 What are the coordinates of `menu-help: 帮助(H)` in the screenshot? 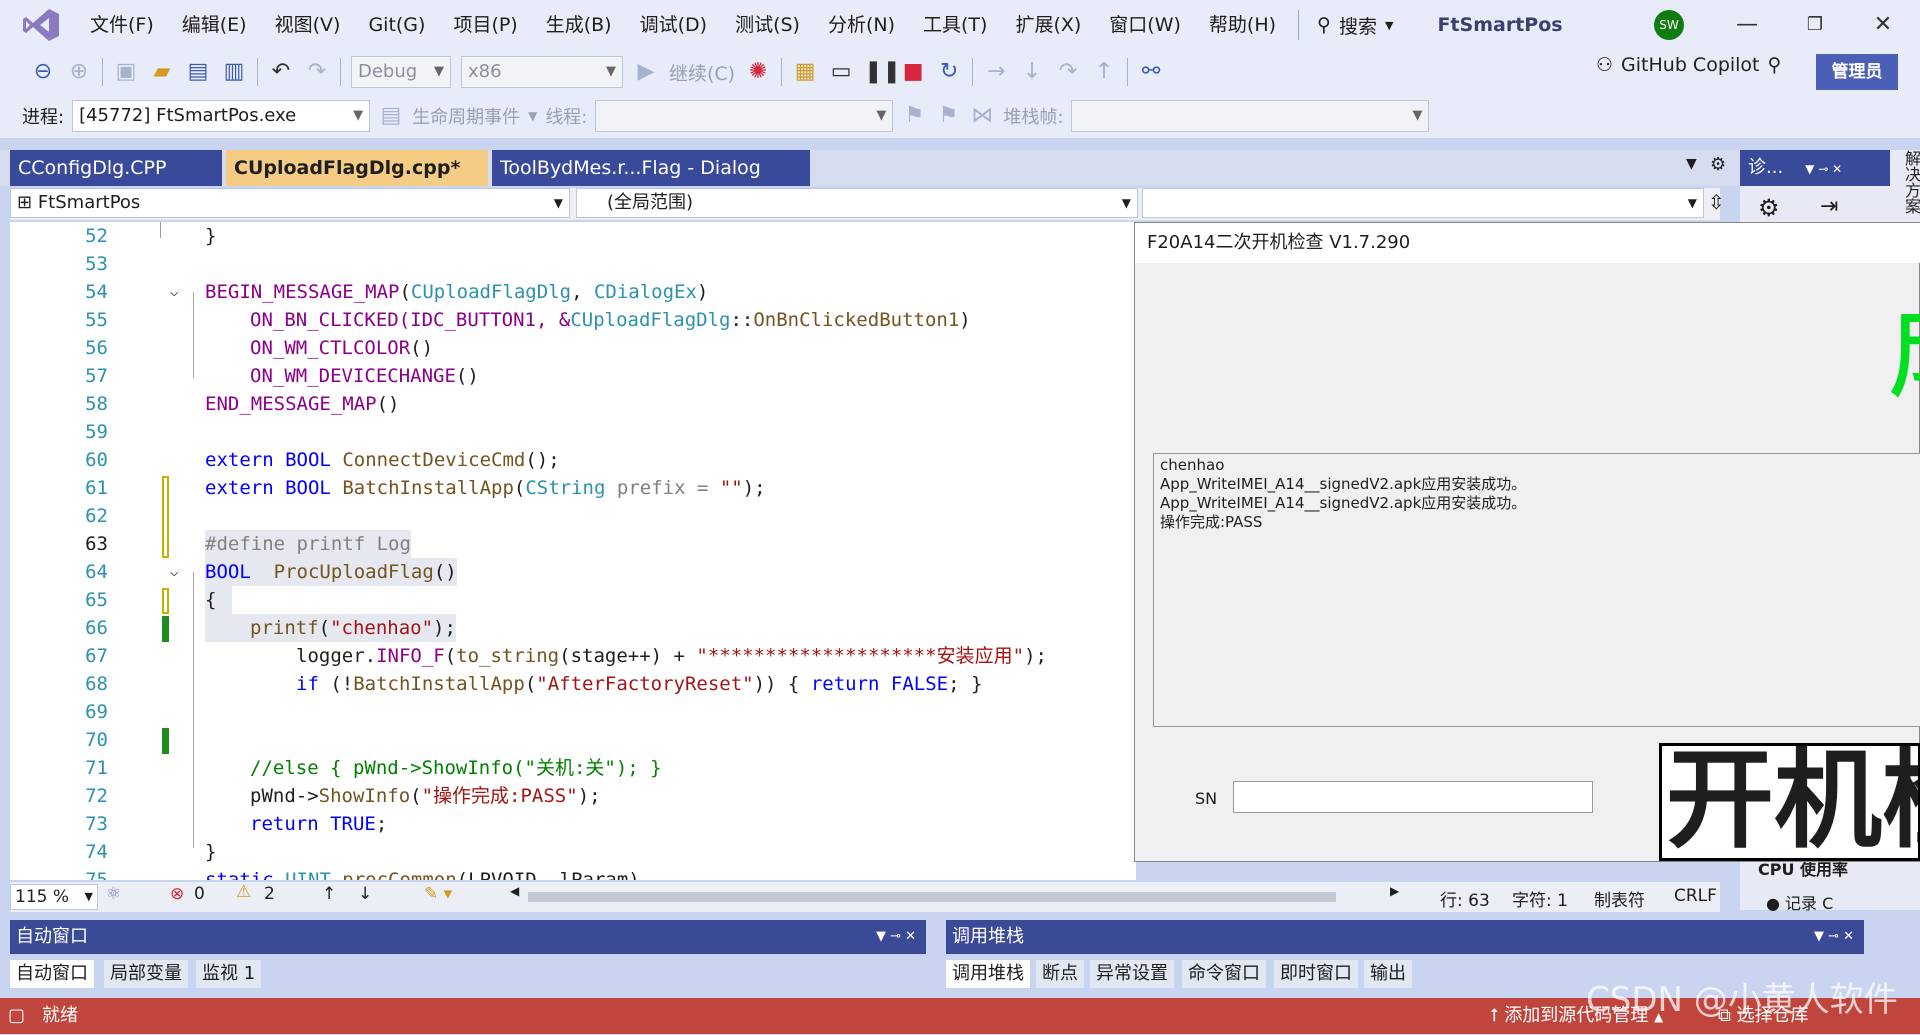 It's located at (1242, 25).